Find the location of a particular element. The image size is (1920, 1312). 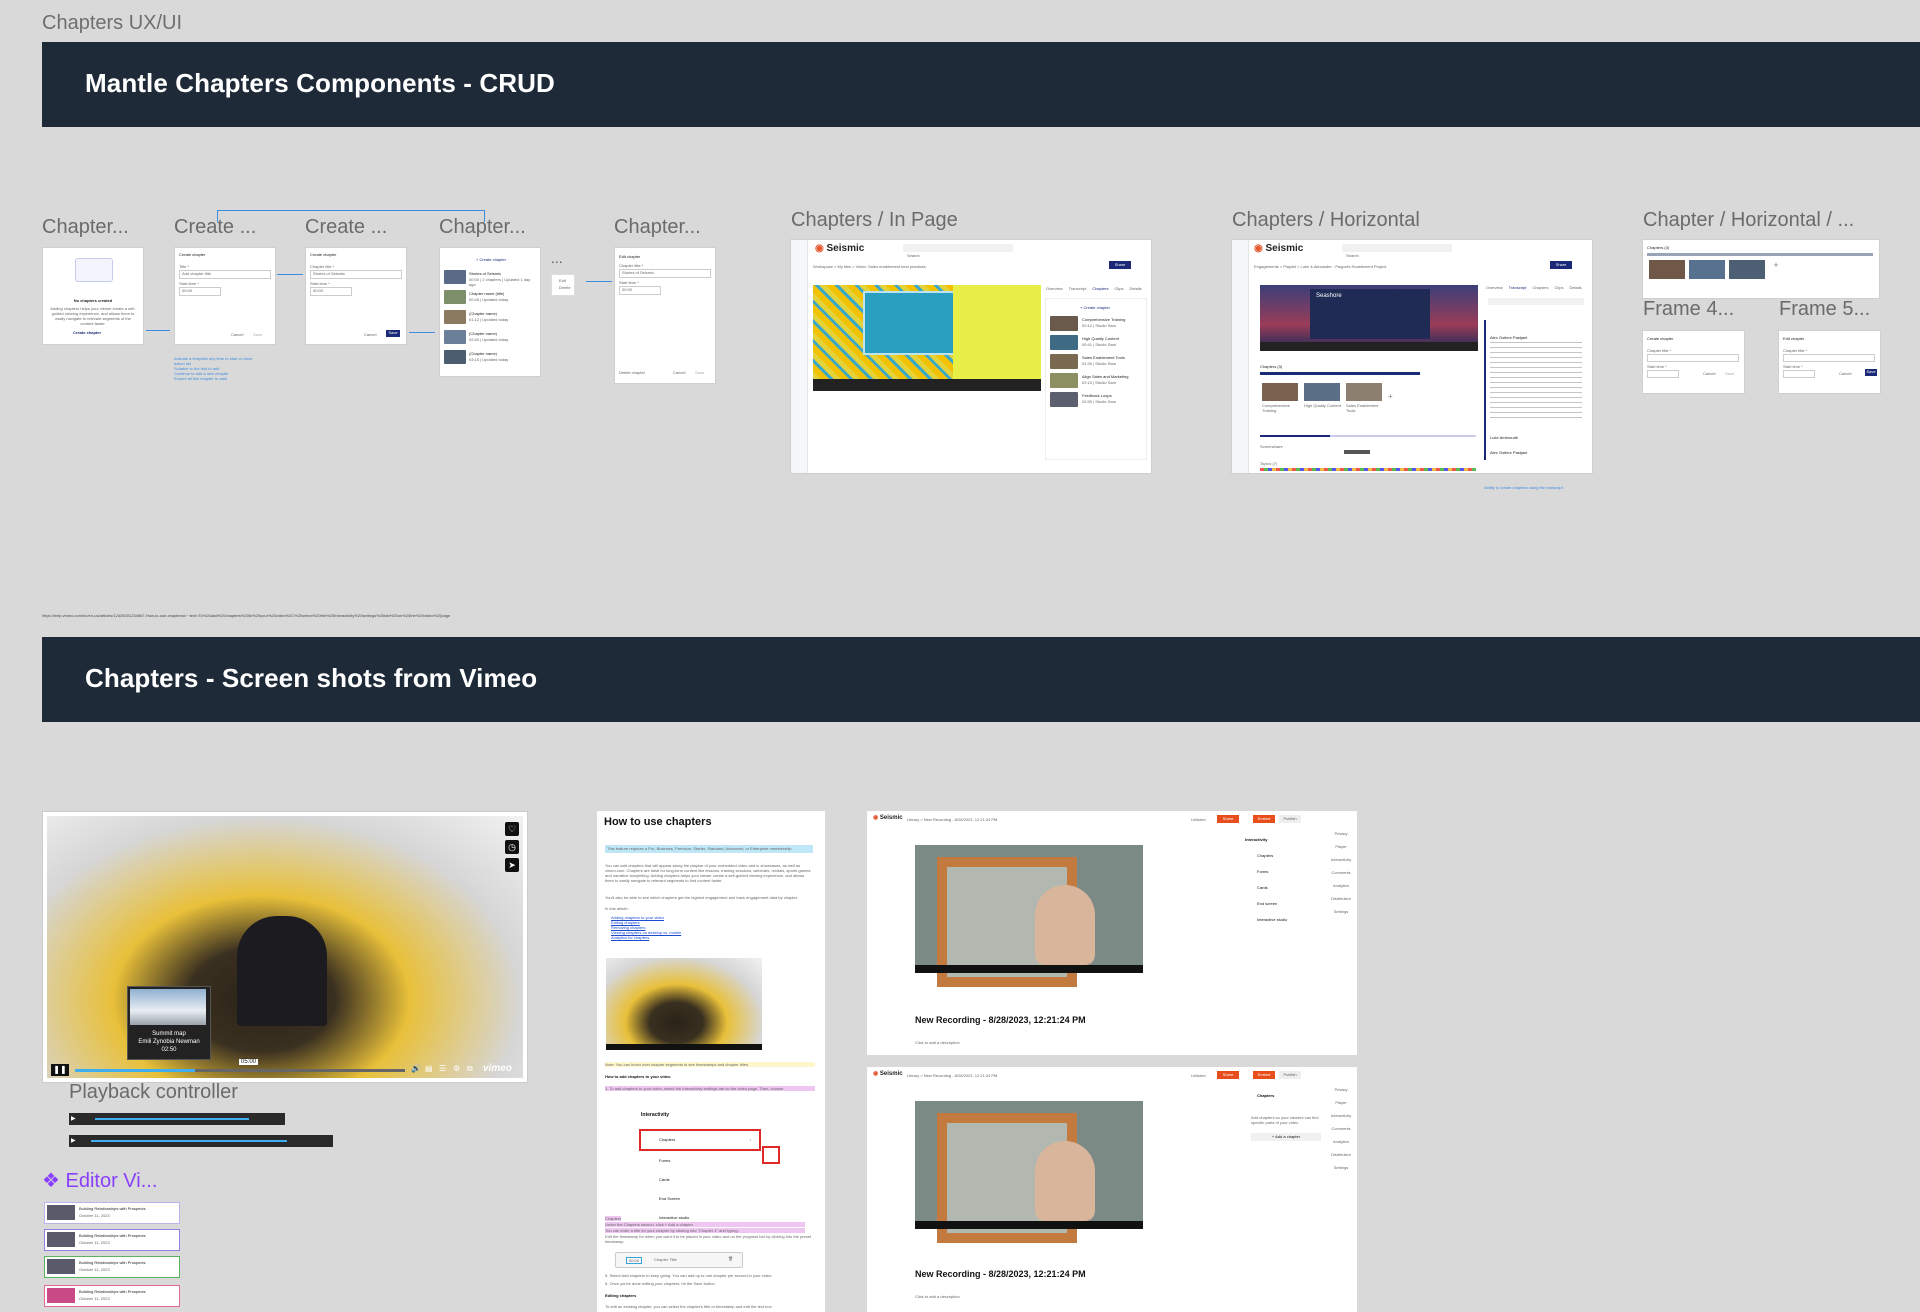

chapters-icon: ☰ is located at coordinates (442, 1068).